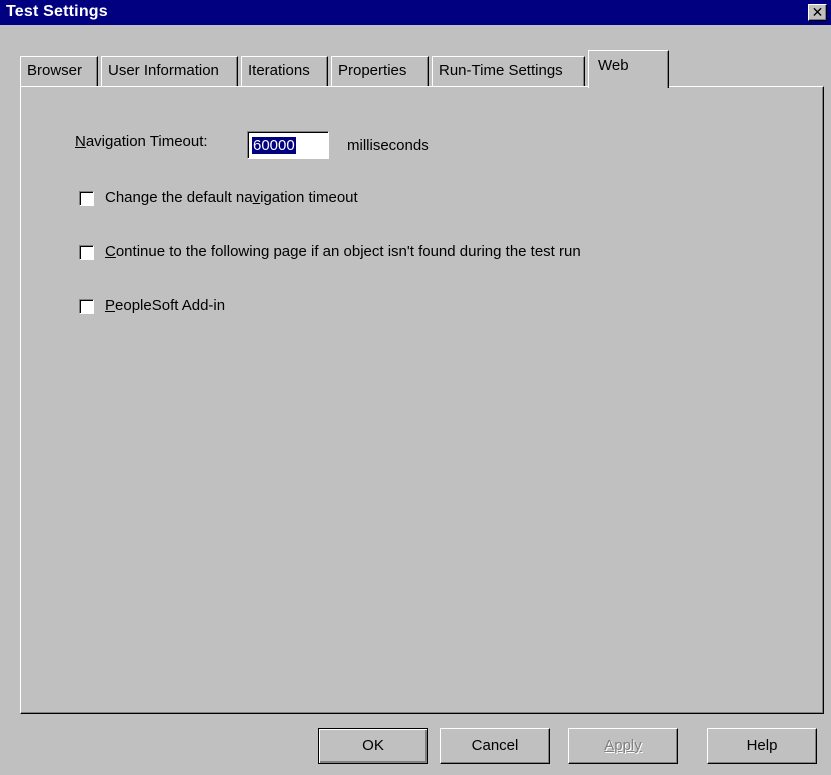 Image resolution: width=831 pixels, height=775 pixels. Describe the element at coordinates (59, 71) in the screenshot. I see `tab-browser: Browser` at that location.